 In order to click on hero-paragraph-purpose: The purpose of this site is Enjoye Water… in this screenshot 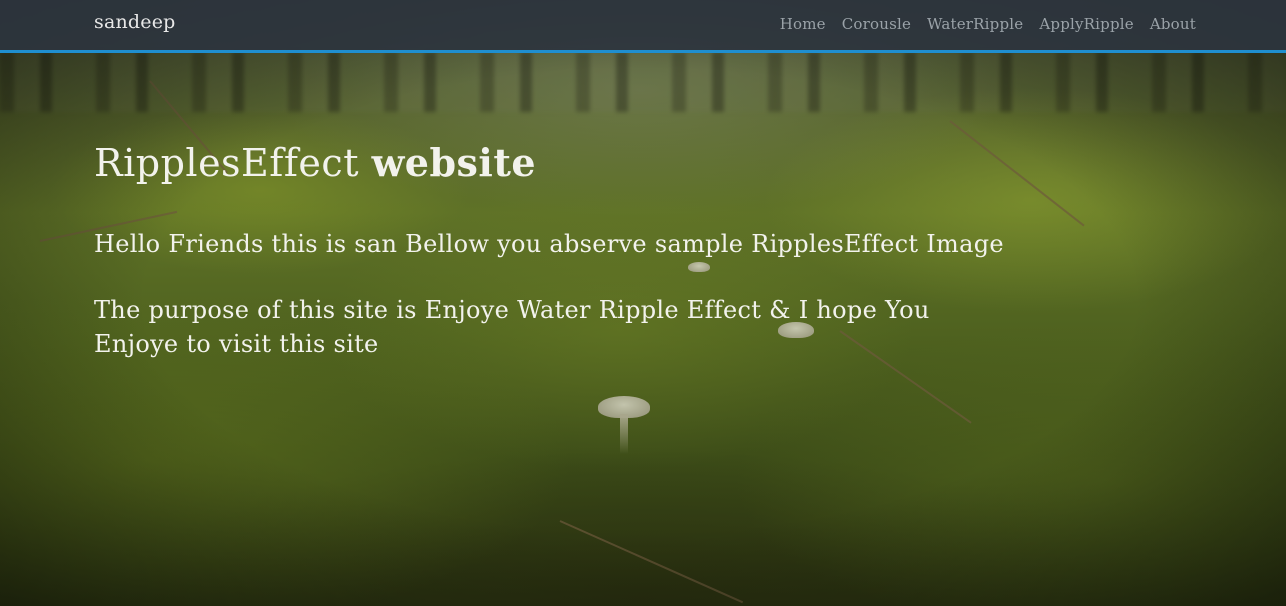, I will do `click(512, 326)`.